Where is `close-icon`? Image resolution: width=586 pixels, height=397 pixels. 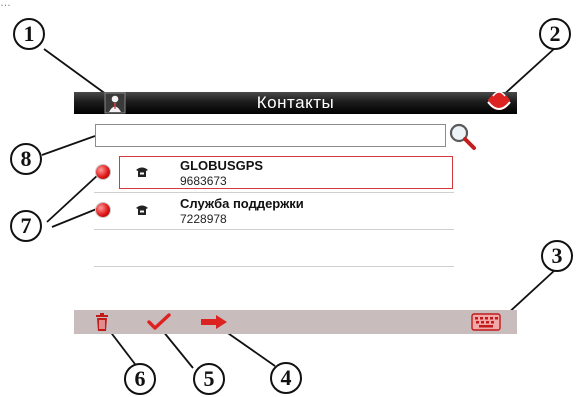
close-icon is located at coordinates (499, 100).